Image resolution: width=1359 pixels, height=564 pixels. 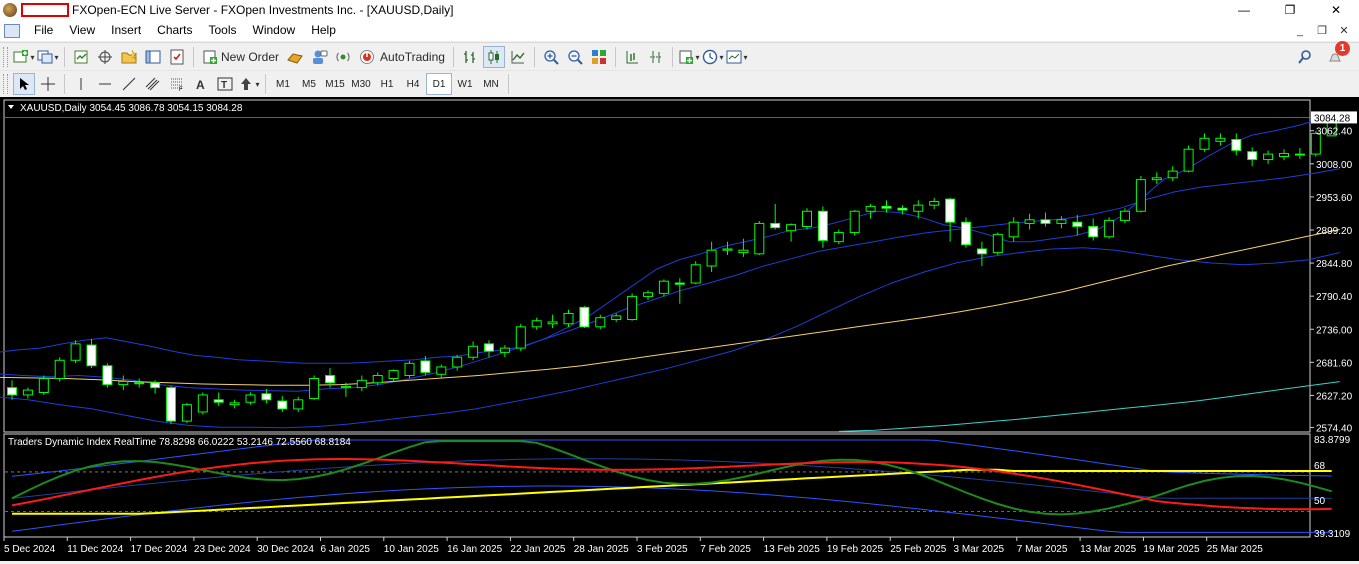 I want to click on indicator-level-mid: 50, so click(x=1320, y=501).